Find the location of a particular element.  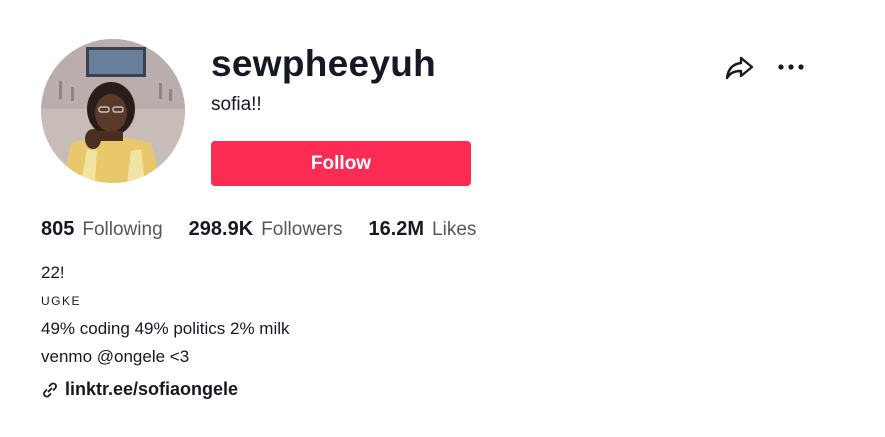

bio-line: 49% coding 49% politics 2% milk is located at coordinates (165, 328).